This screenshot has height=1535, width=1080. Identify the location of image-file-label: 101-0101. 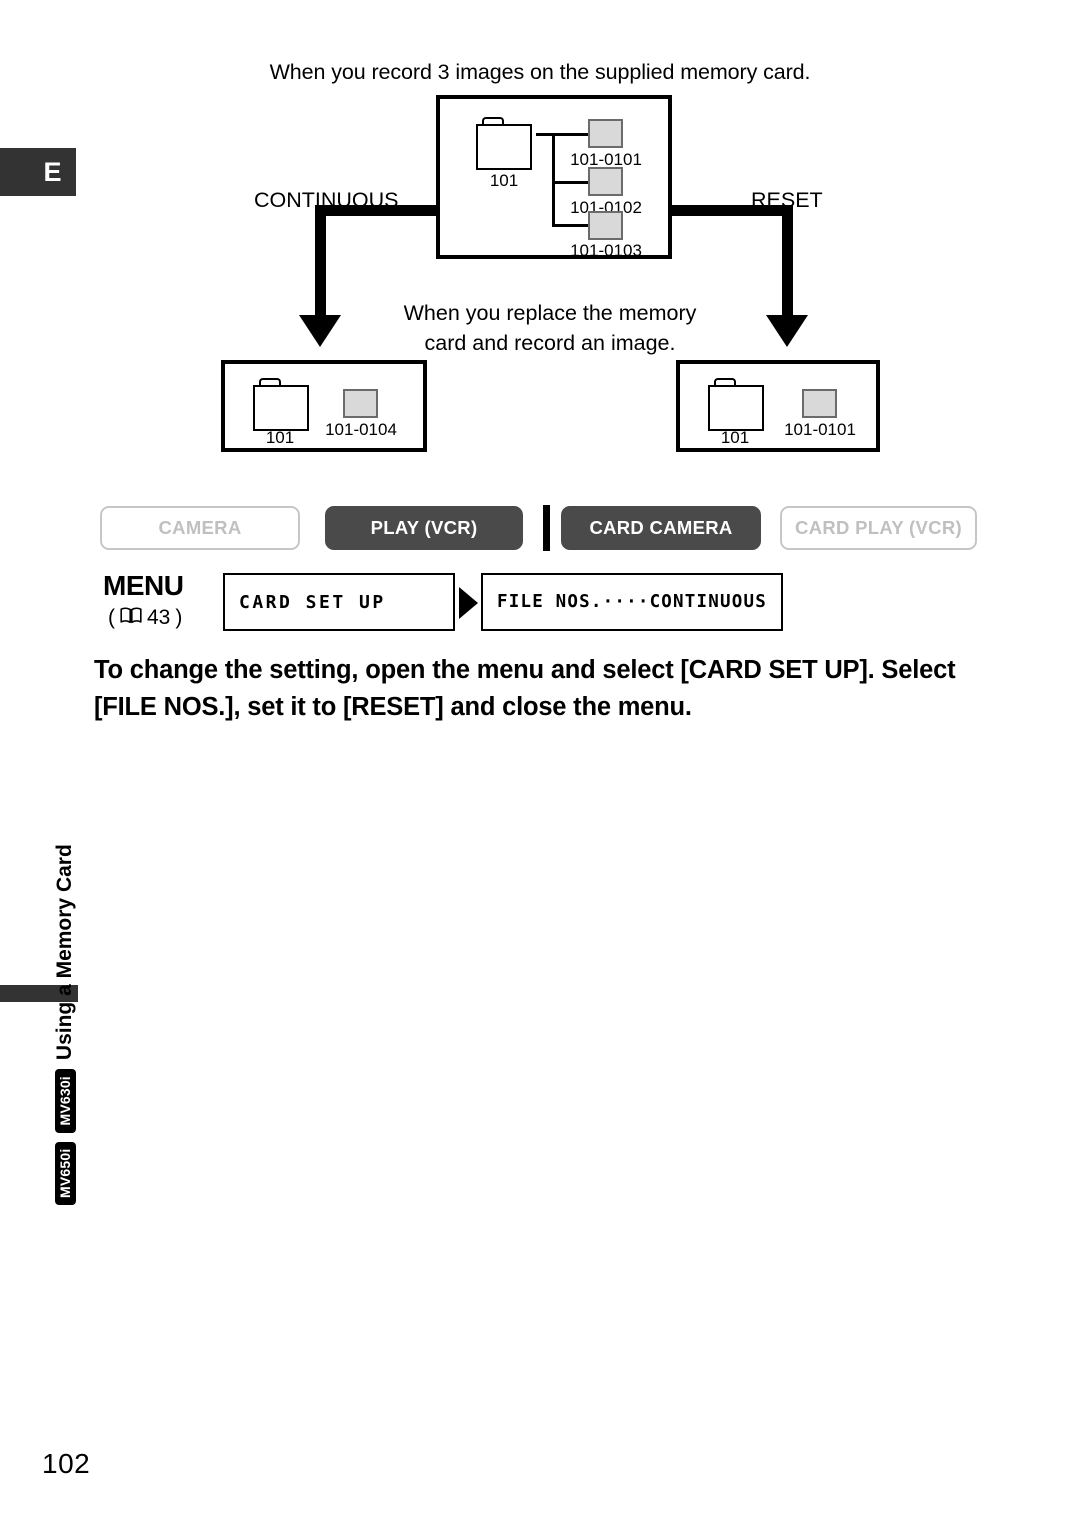
(820, 429).